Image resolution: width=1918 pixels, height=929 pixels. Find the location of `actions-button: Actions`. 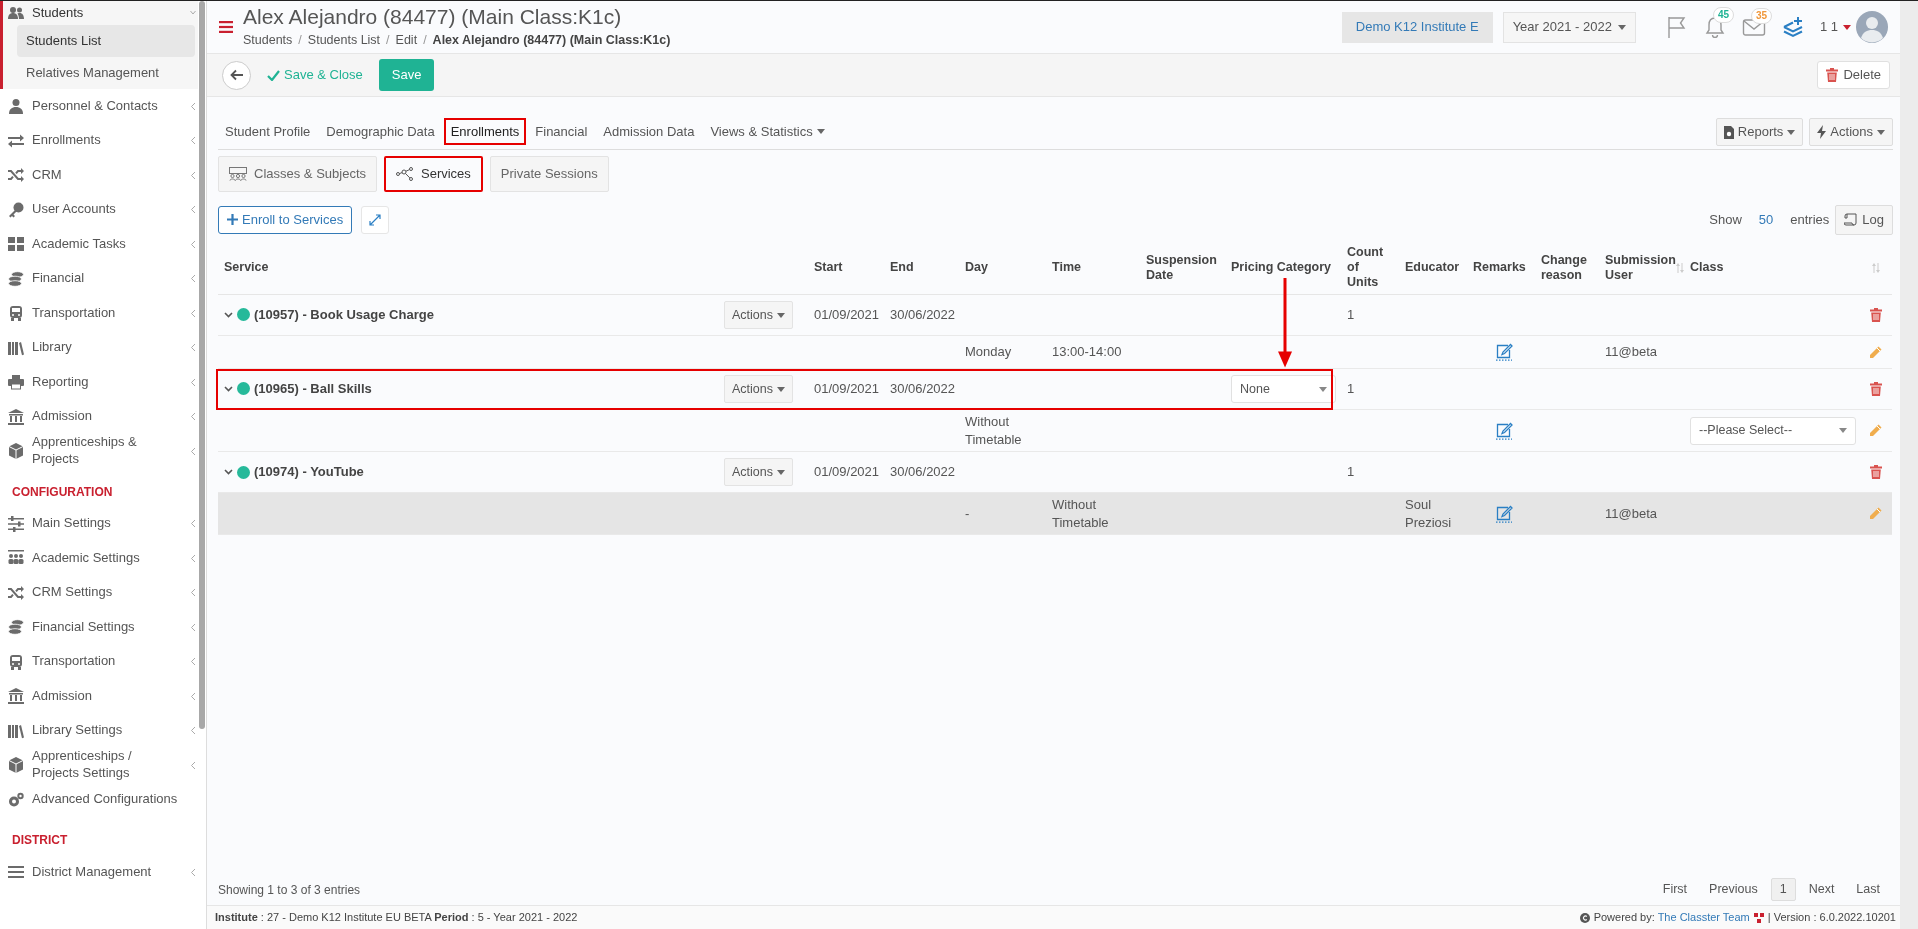

actions-button: Actions is located at coordinates (1851, 132).